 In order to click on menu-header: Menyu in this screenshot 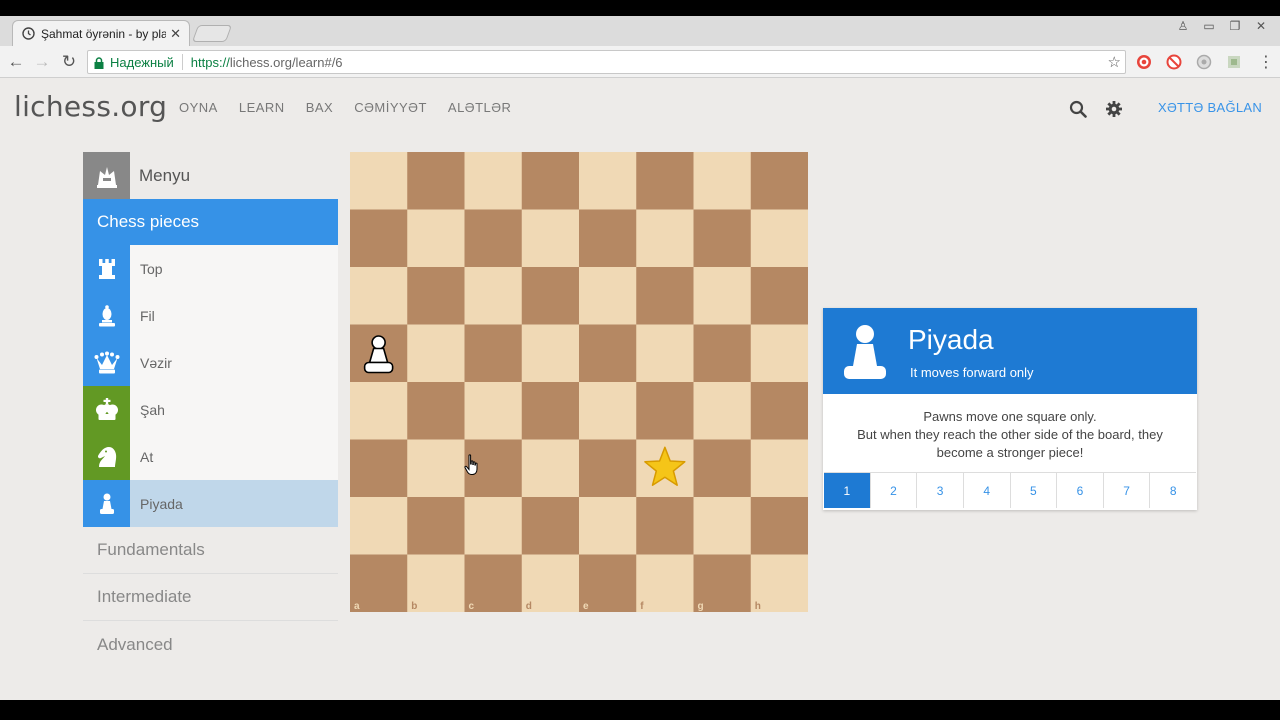, I will do `click(210, 175)`.